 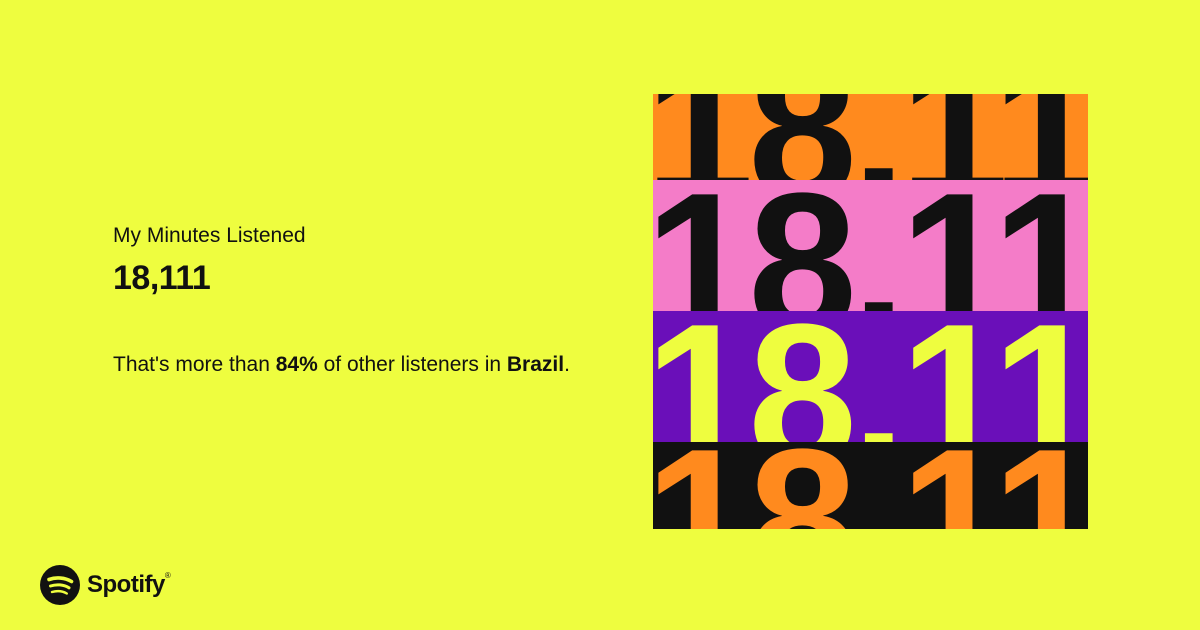 What do you see at coordinates (194, 364) in the screenshot?
I see `comparison-prefix: That's more than` at bounding box center [194, 364].